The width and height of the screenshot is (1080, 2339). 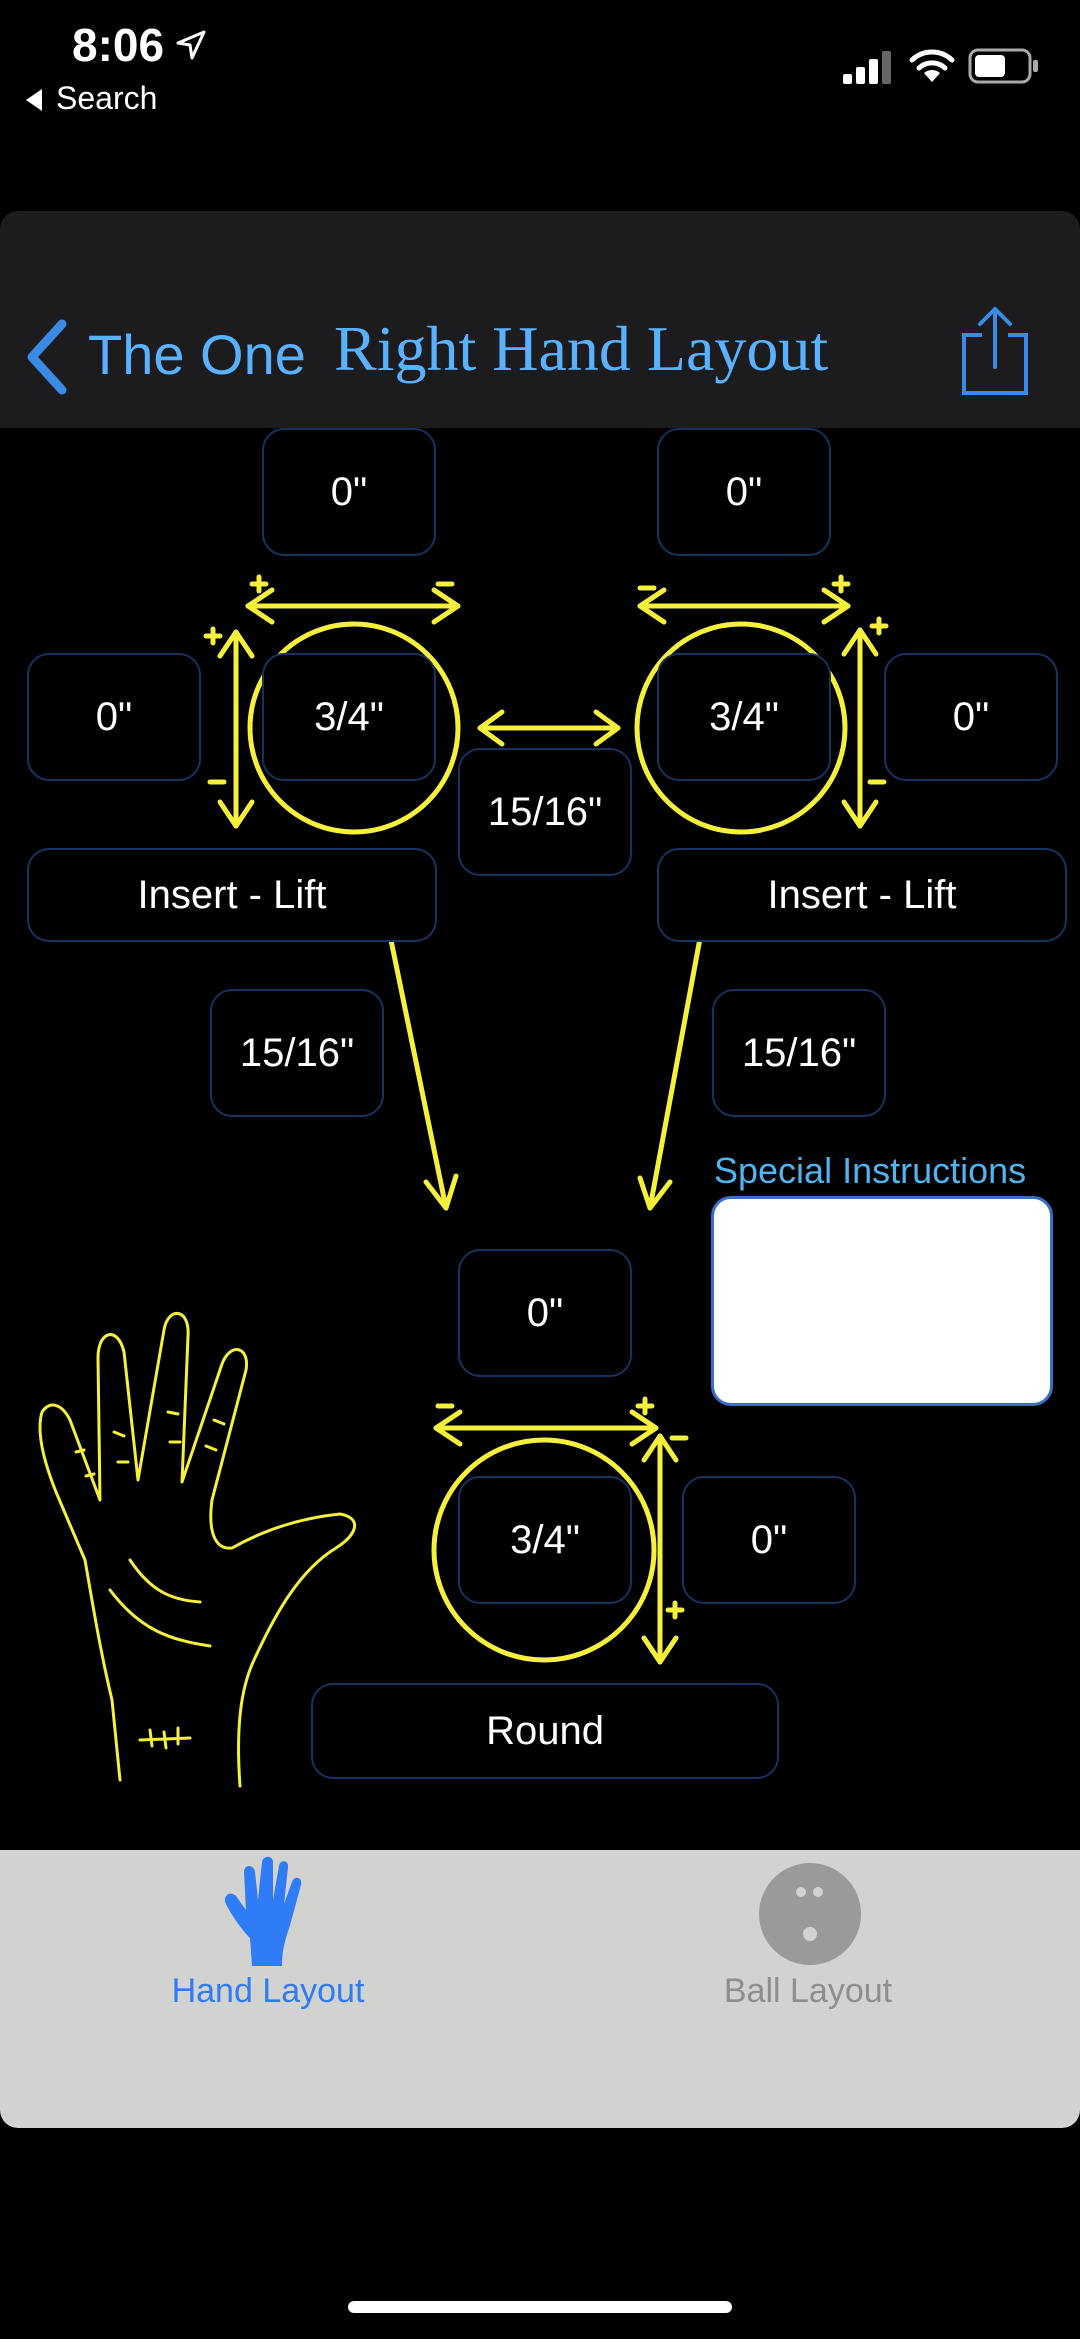 What do you see at coordinates (744, 599) in the screenshot?
I see `right-finger-horizontal-arrow` at bounding box center [744, 599].